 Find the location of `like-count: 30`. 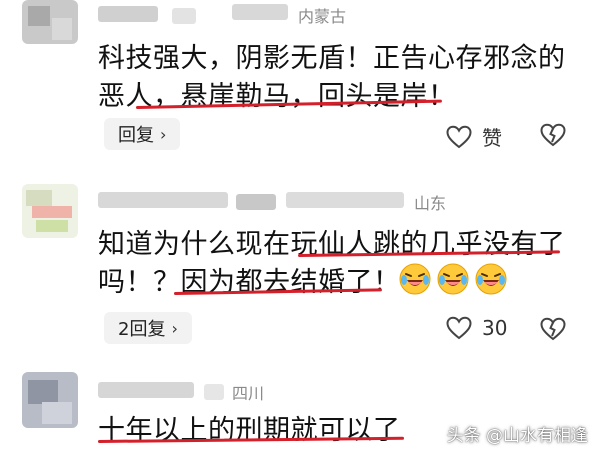

like-count: 30 is located at coordinates (495, 328).